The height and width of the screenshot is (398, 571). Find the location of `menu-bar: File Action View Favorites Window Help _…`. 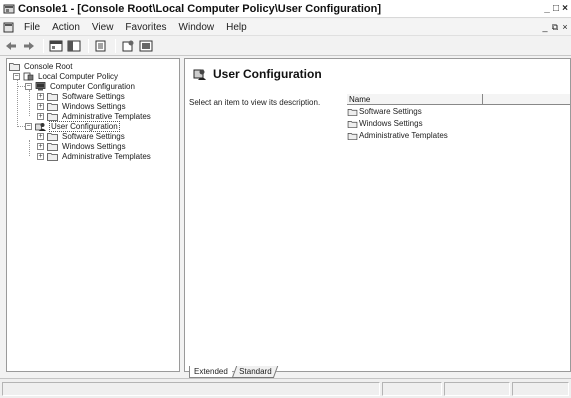

menu-bar: File Action View Favorites Window Help _… is located at coordinates (285, 27).